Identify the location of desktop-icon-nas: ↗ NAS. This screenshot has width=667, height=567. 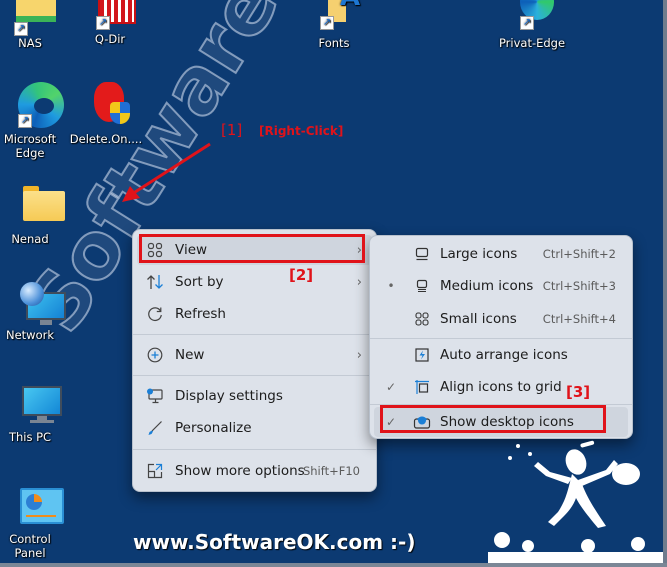
(34, 25).